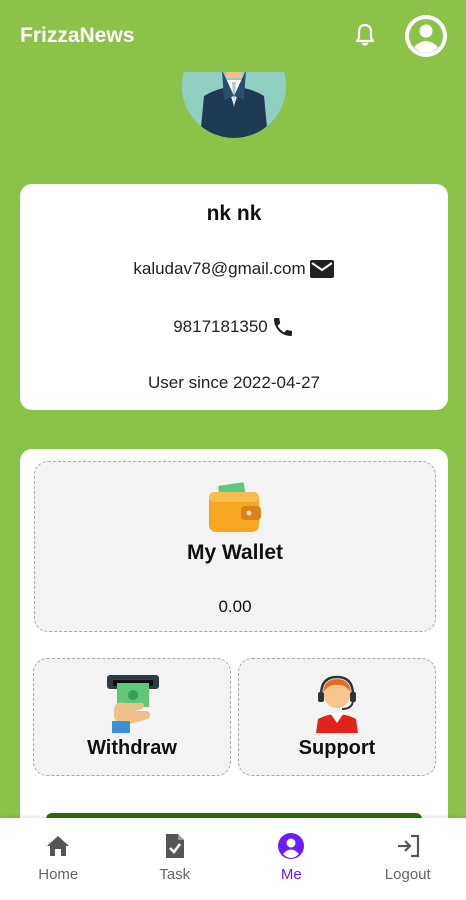  What do you see at coordinates (77, 35) in the screenshot?
I see `app-title: FrizzaNews` at bounding box center [77, 35].